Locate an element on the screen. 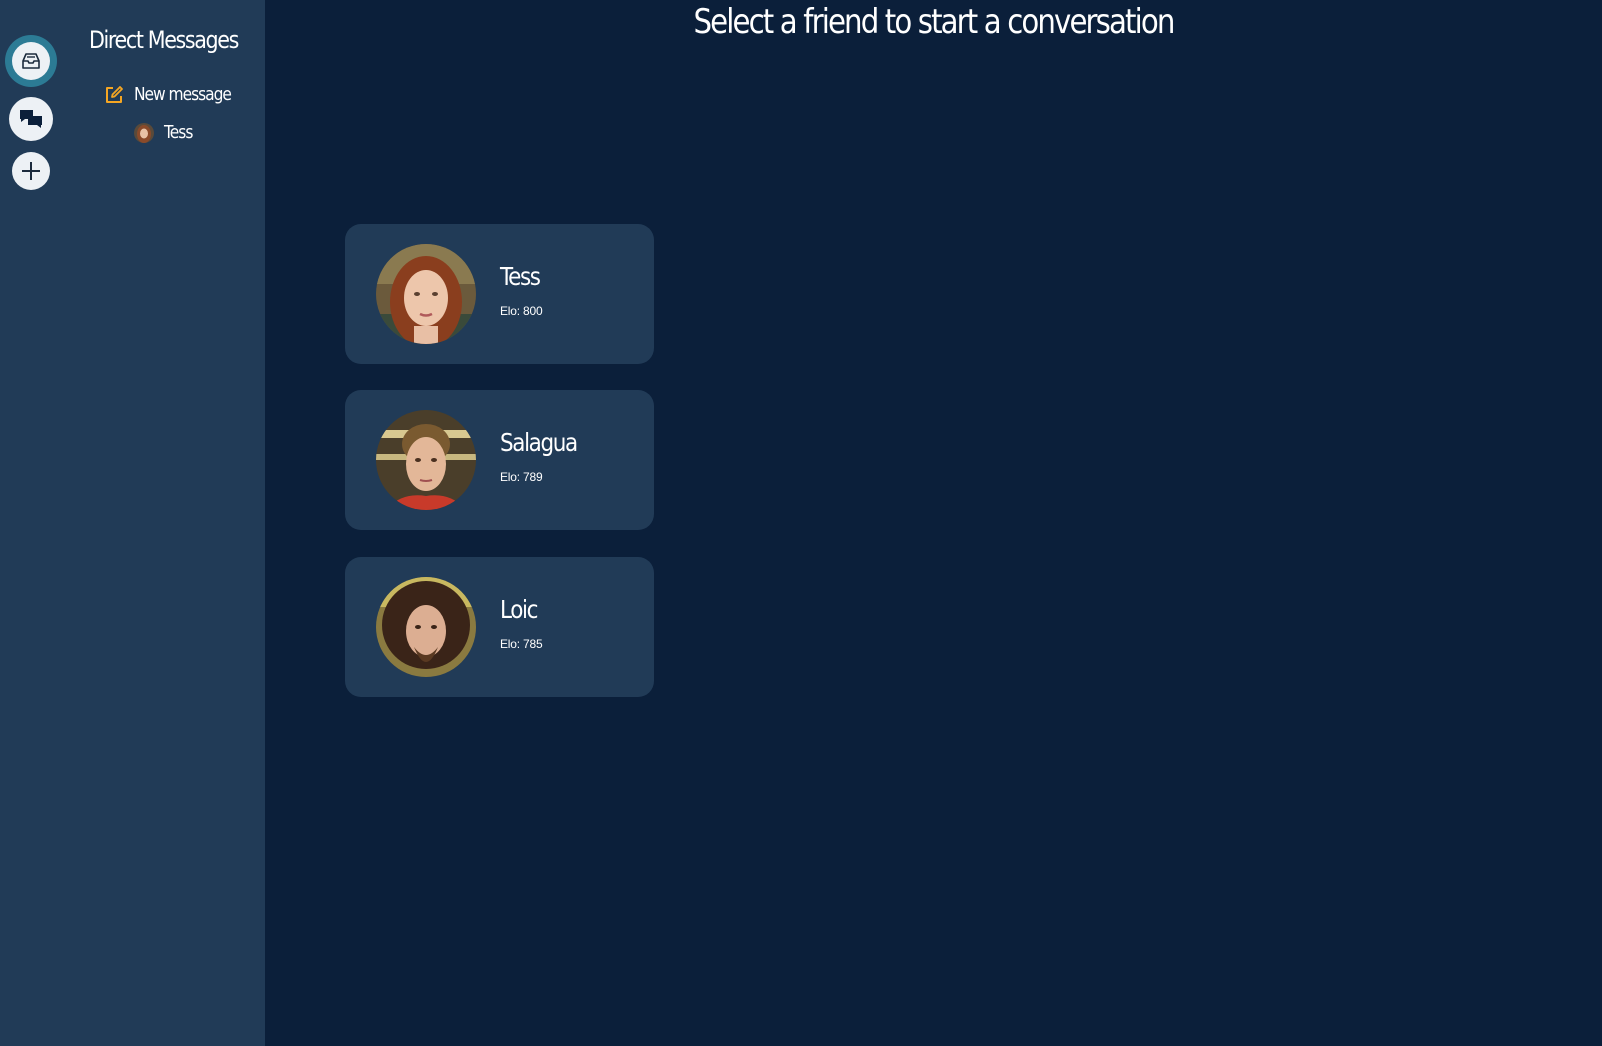 The width and height of the screenshot is (1602, 1046). friend-elo: Elo: 785 is located at coordinates (521, 644).